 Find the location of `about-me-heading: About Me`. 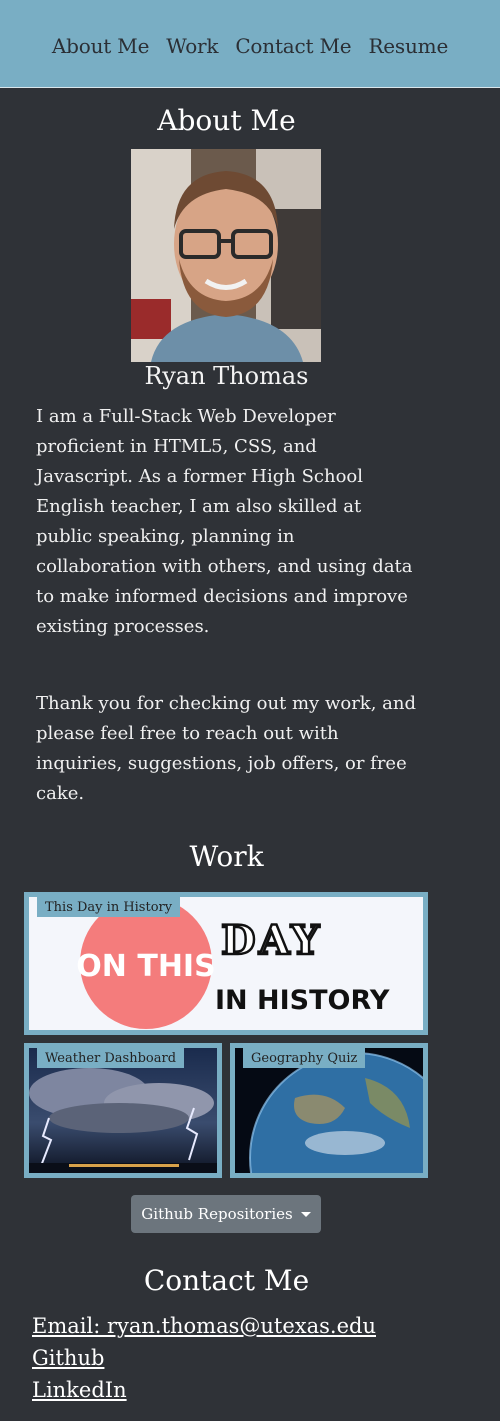

about-me-heading: About Me is located at coordinates (226, 120).